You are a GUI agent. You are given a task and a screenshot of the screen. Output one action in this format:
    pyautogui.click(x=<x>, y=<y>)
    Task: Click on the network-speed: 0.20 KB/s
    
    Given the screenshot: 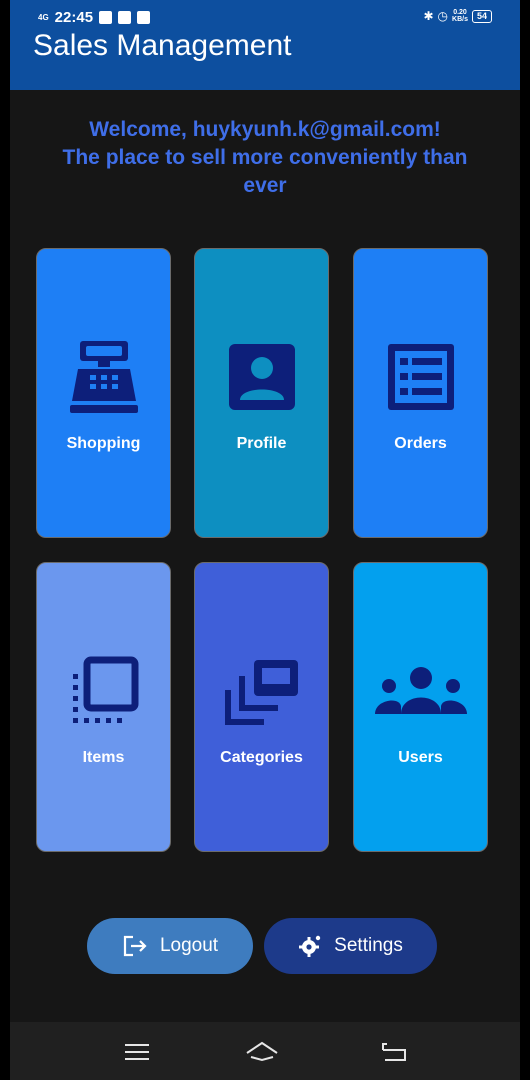 What is the action you would take?
    pyautogui.click(x=460, y=16)
    